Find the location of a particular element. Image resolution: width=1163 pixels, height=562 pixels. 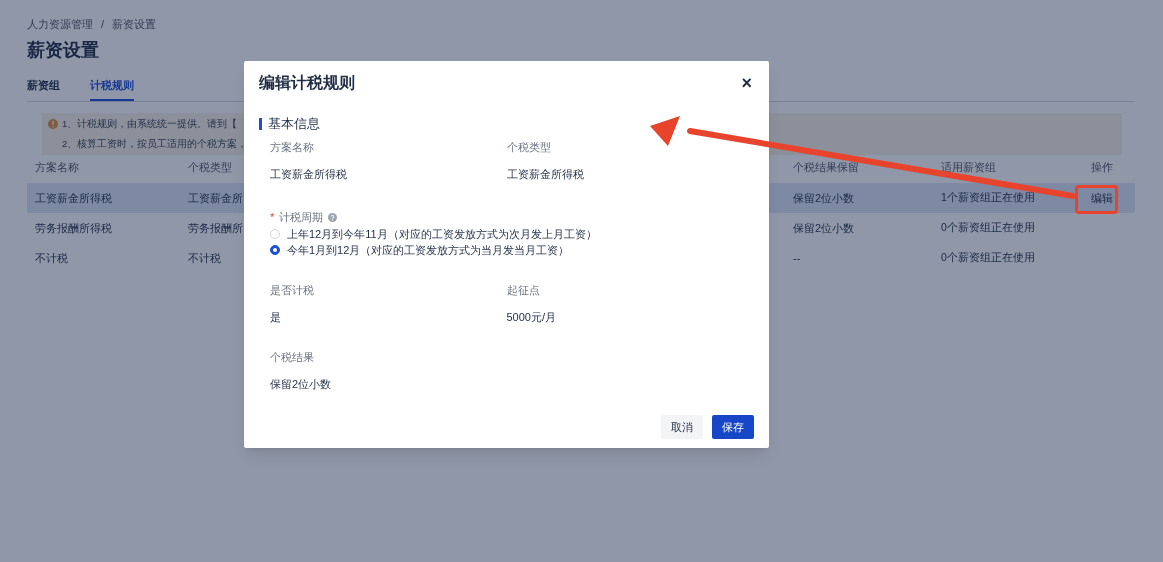

field-value: 5000元/月 is located at coordinates (531, 317).